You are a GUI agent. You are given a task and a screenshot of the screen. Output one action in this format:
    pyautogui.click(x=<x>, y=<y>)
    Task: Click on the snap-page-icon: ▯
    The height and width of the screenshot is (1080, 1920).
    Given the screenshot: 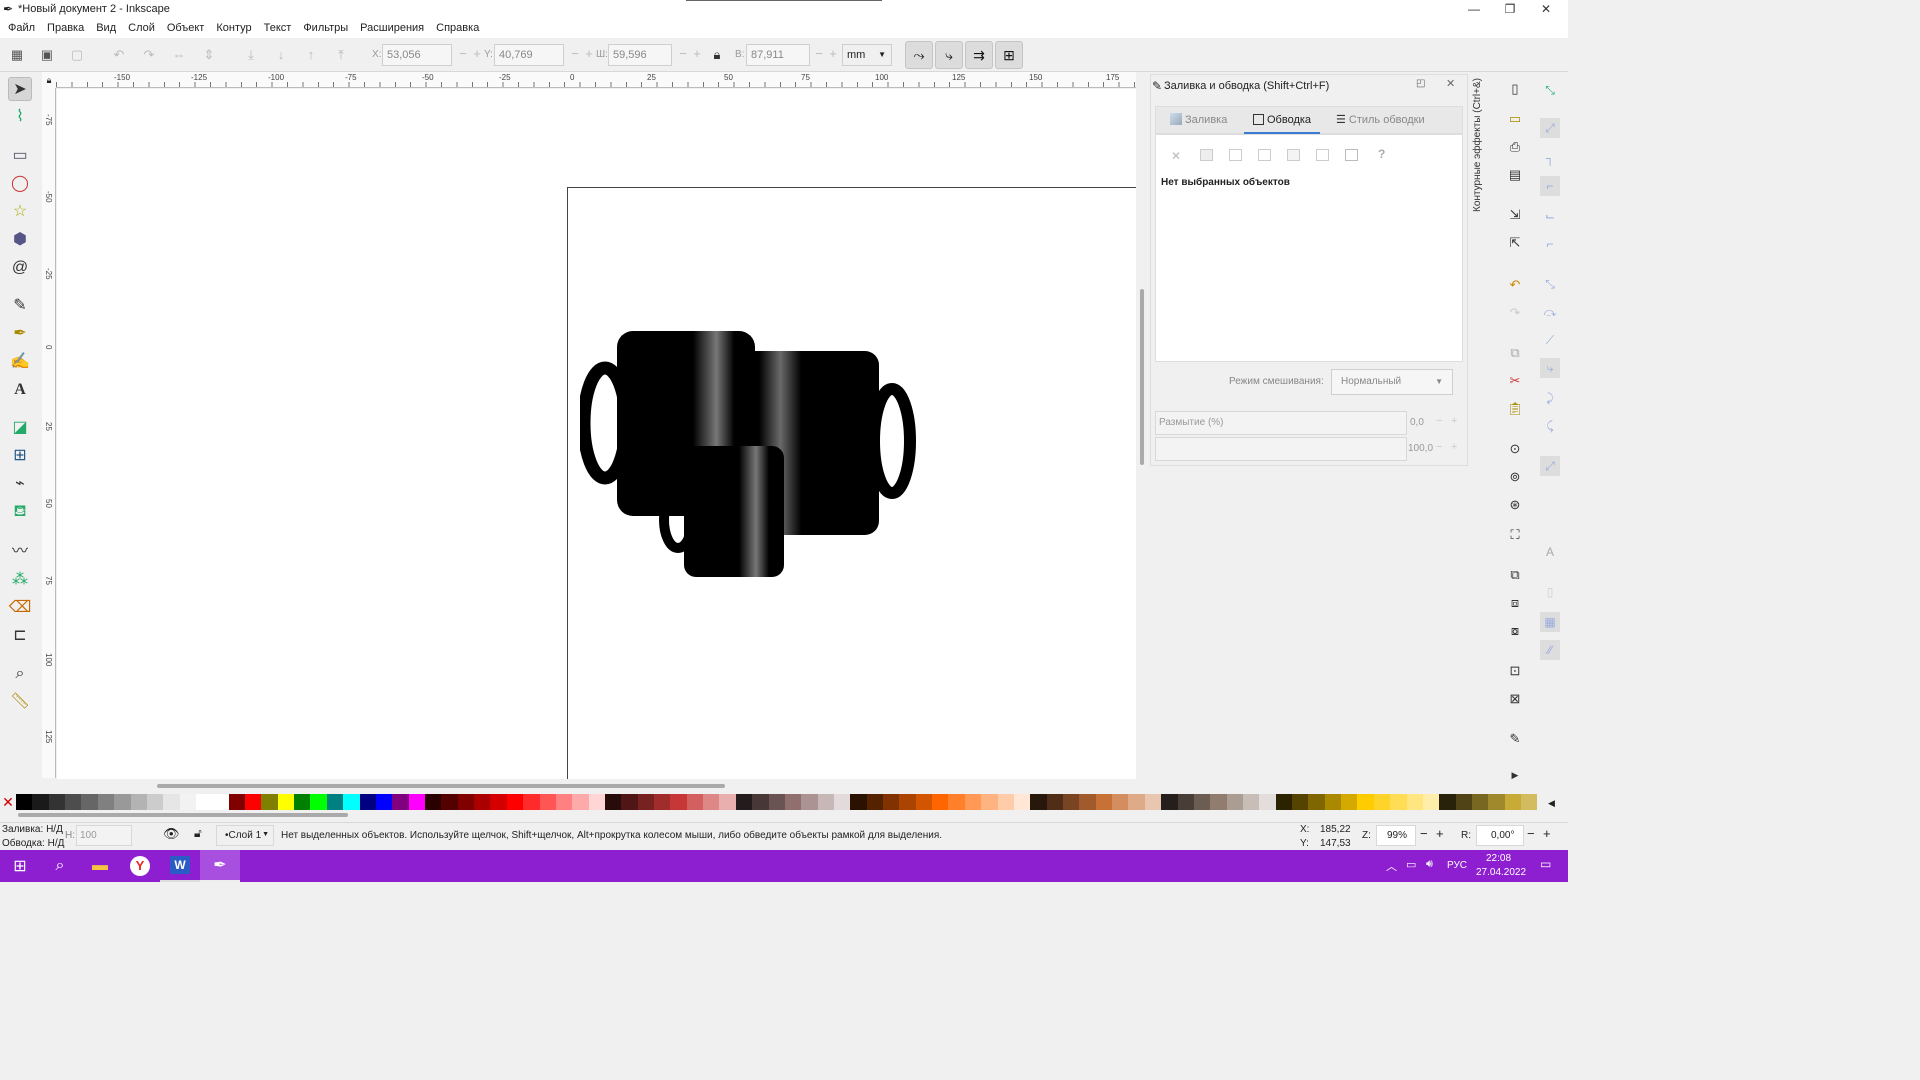 What is the action you would take?
    pyautogui.click(x=1550, y=592)
    